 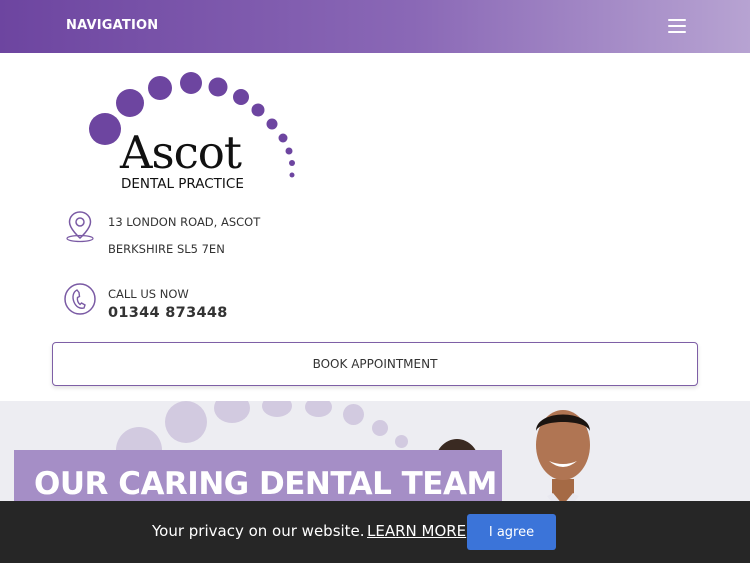 I want to click on ascot-dental-logo: Ascot DENTAL PRACTICE, so click(x=193, y=132).